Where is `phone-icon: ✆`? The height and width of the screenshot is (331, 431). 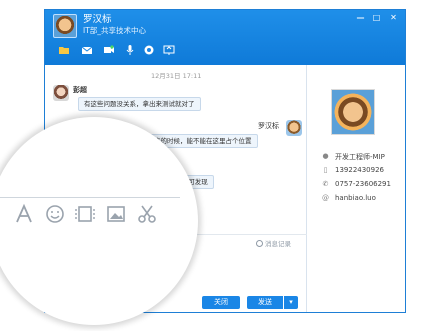 phone-icon: ✆ is located at coordinates (325, 184).